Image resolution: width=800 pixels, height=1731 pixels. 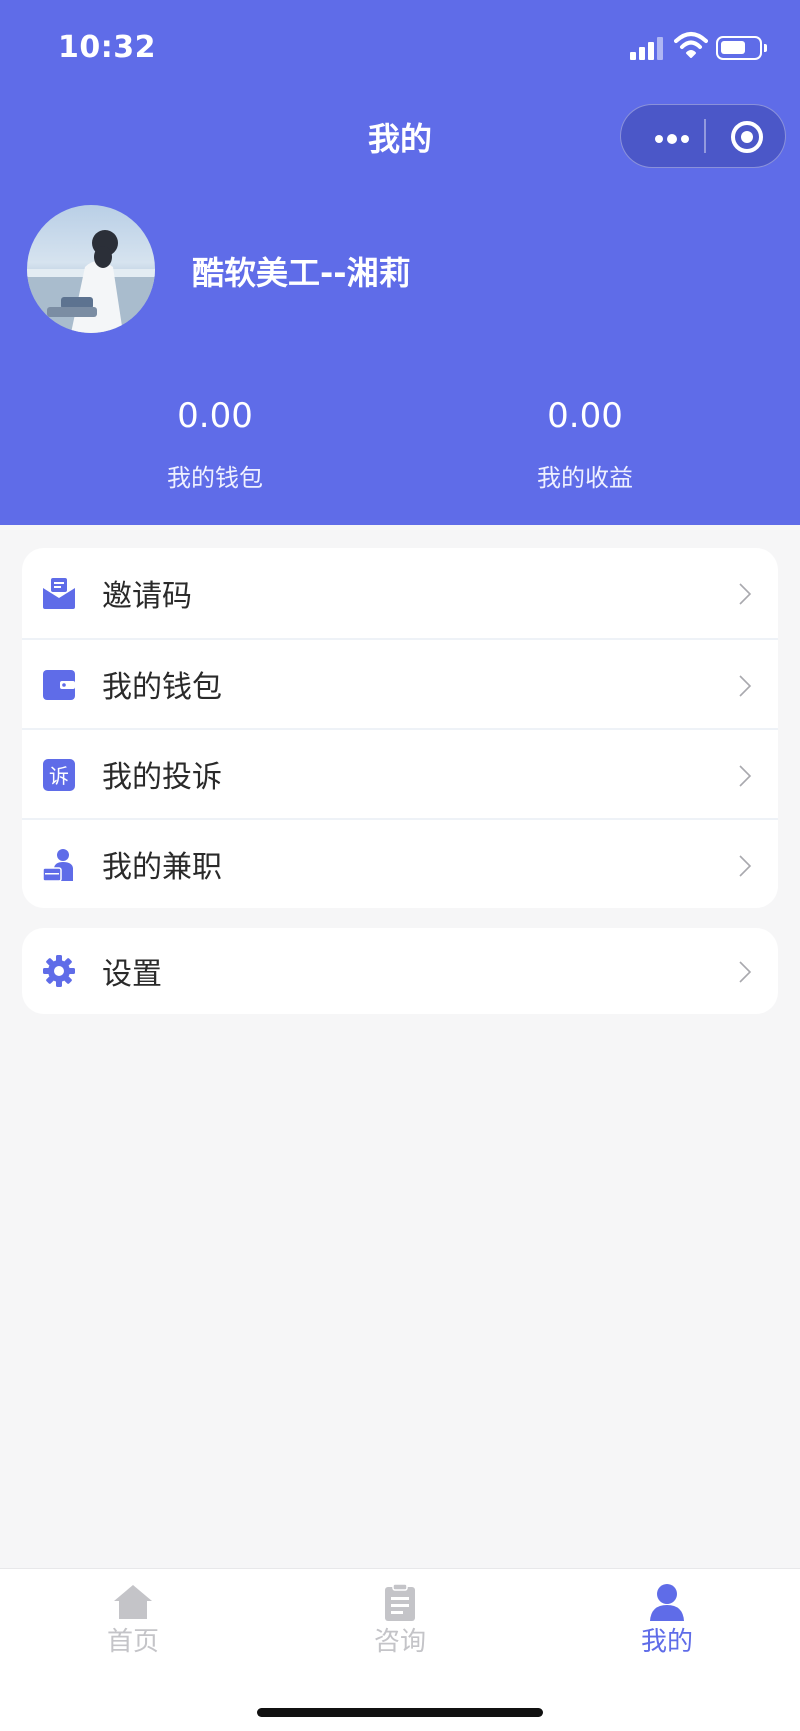 What do you see at coordinates (585, 478) in the screenshot?
I see `earnings-stat-label: 我的收益` at bounding box center [585, 478].